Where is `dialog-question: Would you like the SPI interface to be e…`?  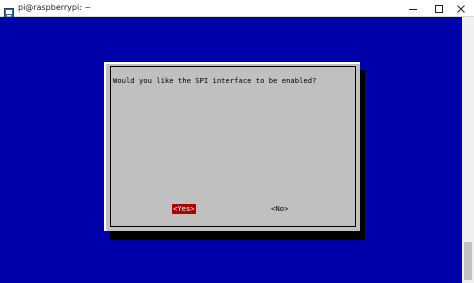 dialog-question: Would you like the SPI interface to be e… is located at coordinates (215, 80).